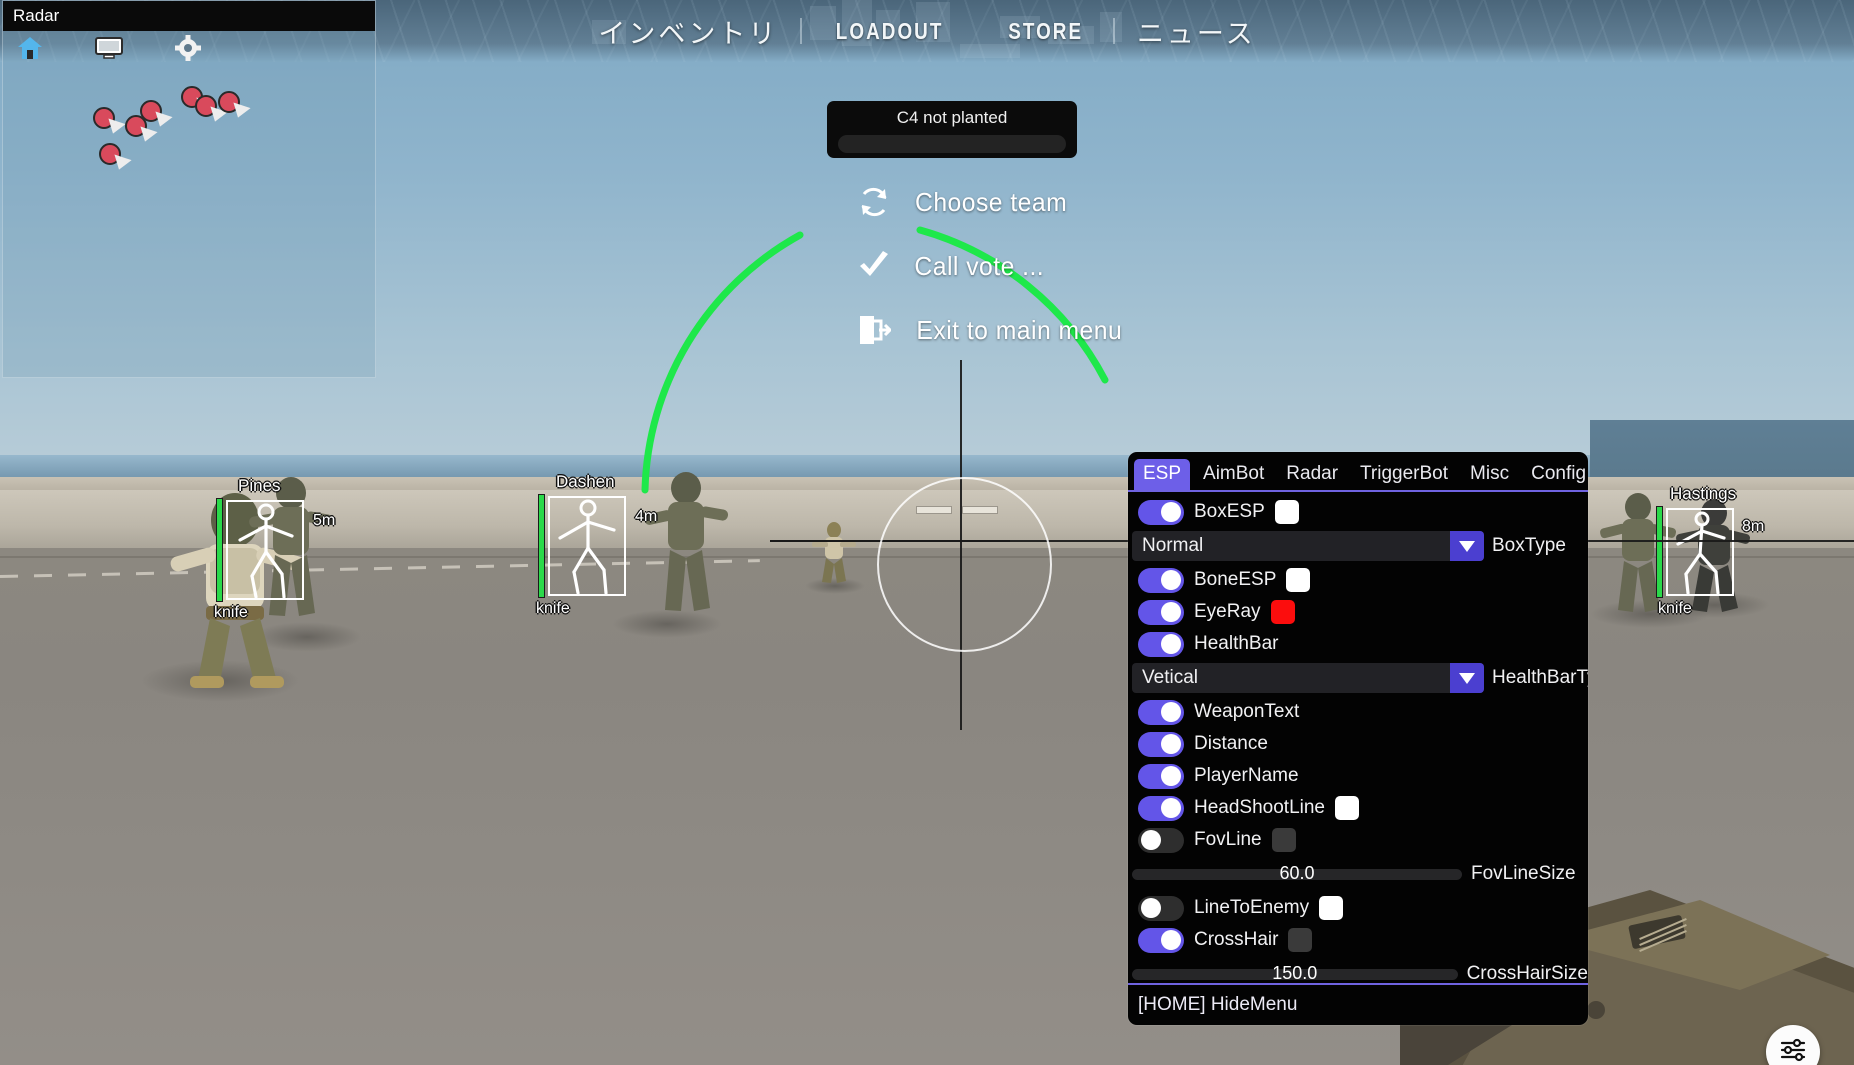  What do you see at coordinates (189, 204) in the screenshot?
I see `radar-canvas` at bounding box center [189, 204].